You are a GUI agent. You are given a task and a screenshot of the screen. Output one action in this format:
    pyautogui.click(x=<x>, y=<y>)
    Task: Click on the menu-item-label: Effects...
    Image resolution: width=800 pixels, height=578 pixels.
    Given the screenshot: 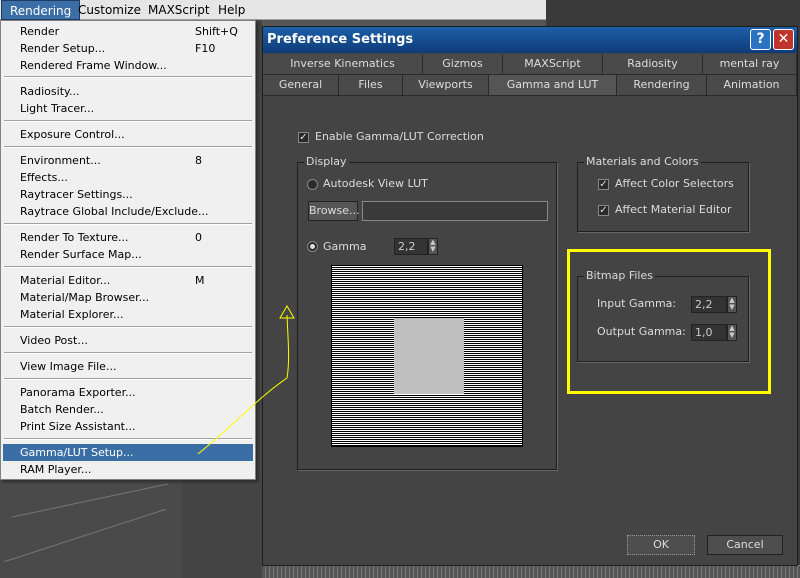 What is the action you would take?
    pyautogui.click(x=44, y=177)
    